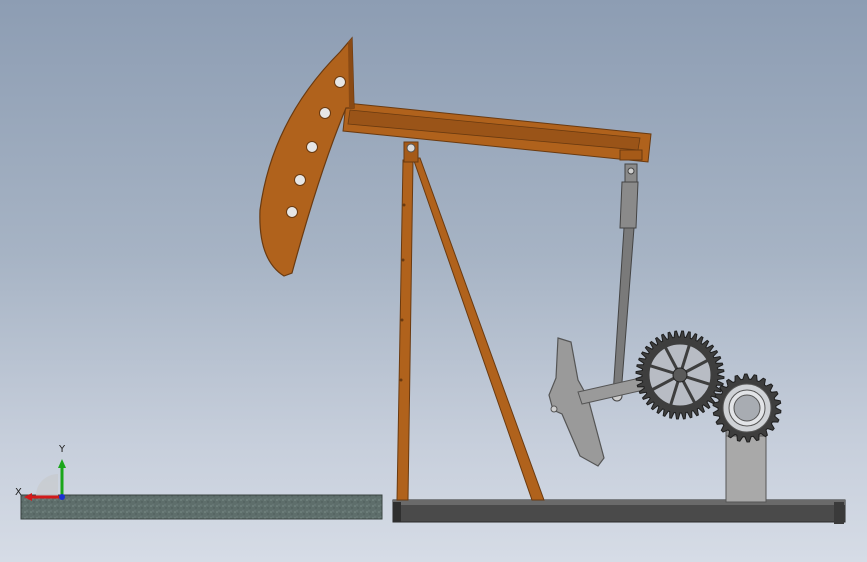 The height and width of the screenshot is (562, 867). What do you see at coordinates (62, 449) in the screenshot?
I see `y-axis-label: Y` at bounding box center [62, 449].